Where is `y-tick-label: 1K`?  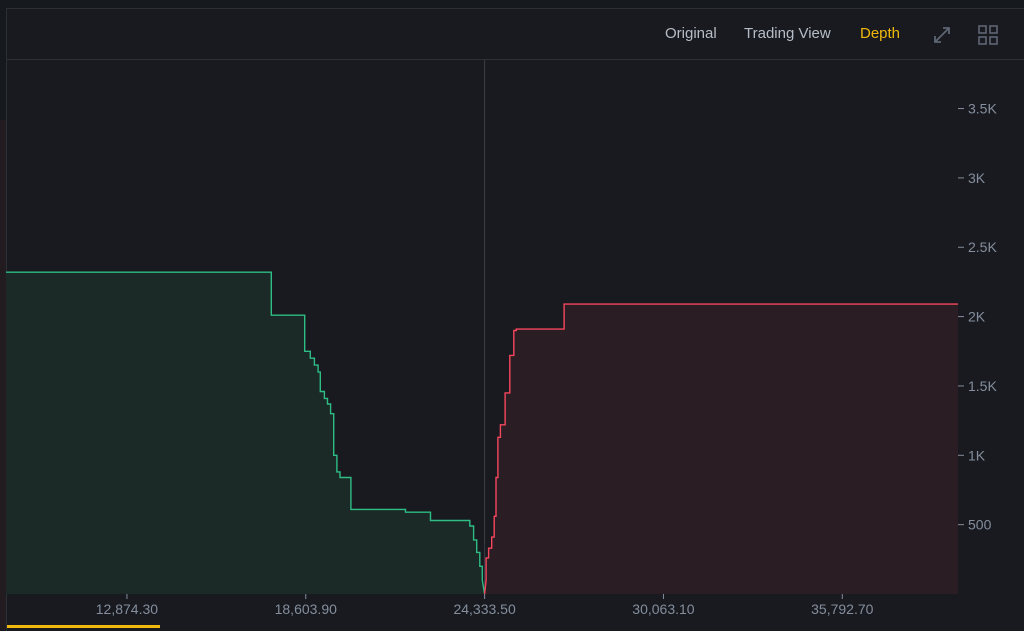
y-tick-label: 1K is located at coordinates (977, 455).